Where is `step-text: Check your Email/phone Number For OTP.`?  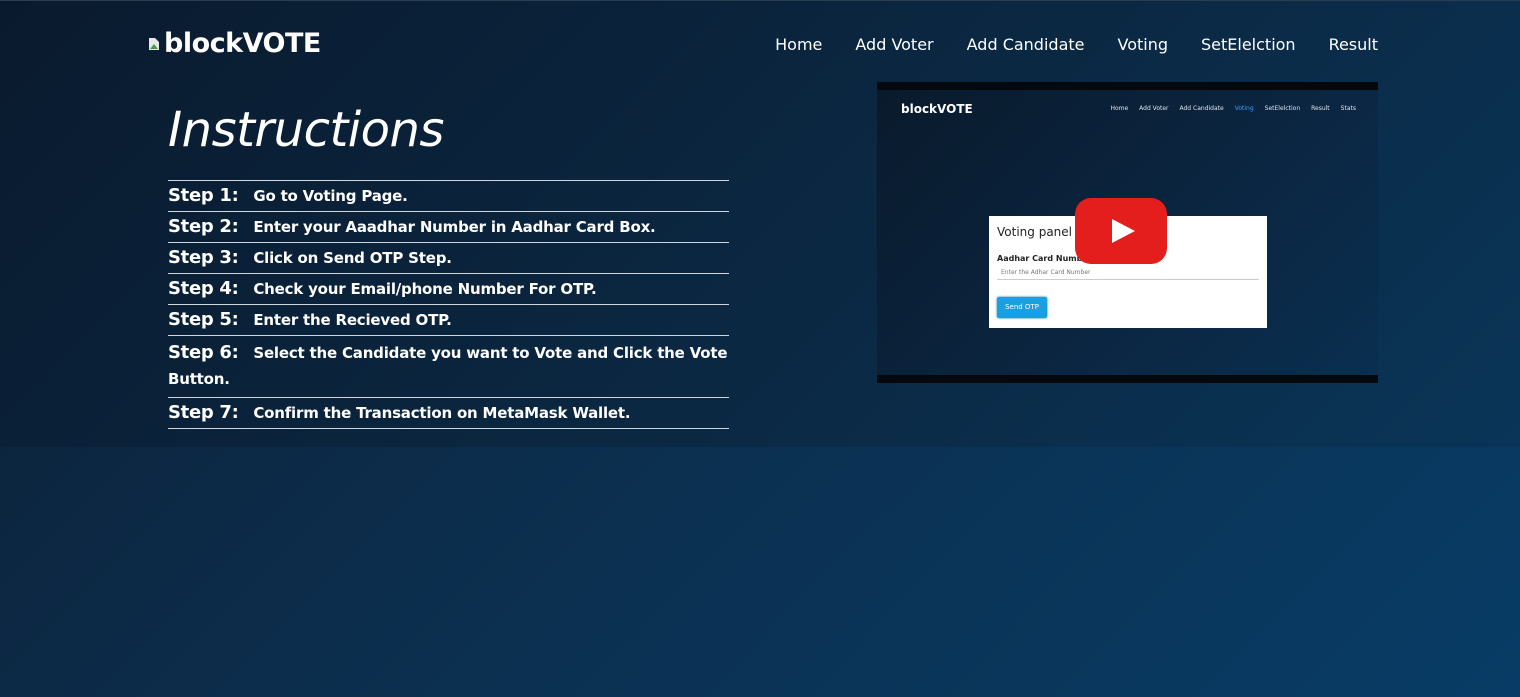 step-text: Check your Email/phone Number For OTP. is located at coordinates (425, 289).